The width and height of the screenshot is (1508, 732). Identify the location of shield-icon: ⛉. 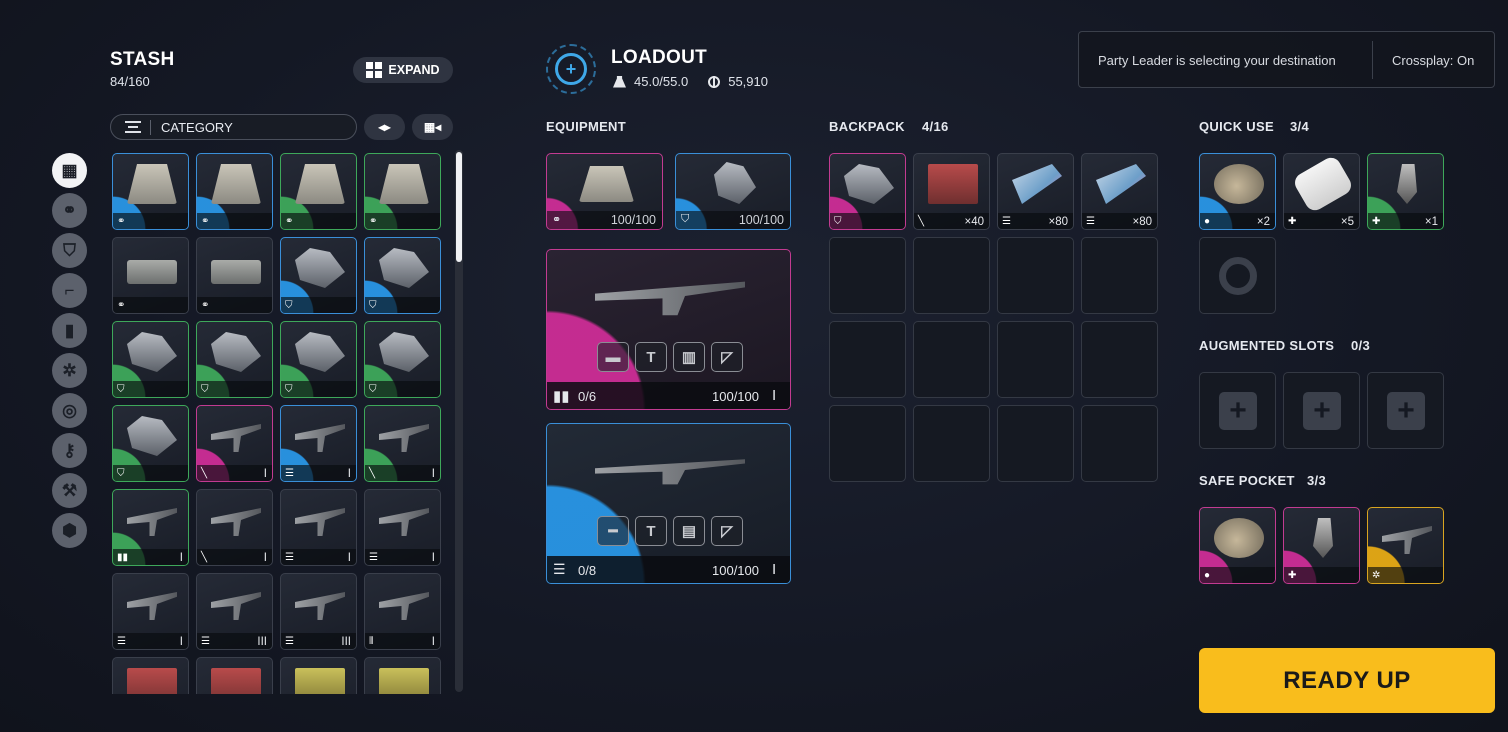
(121, 473).